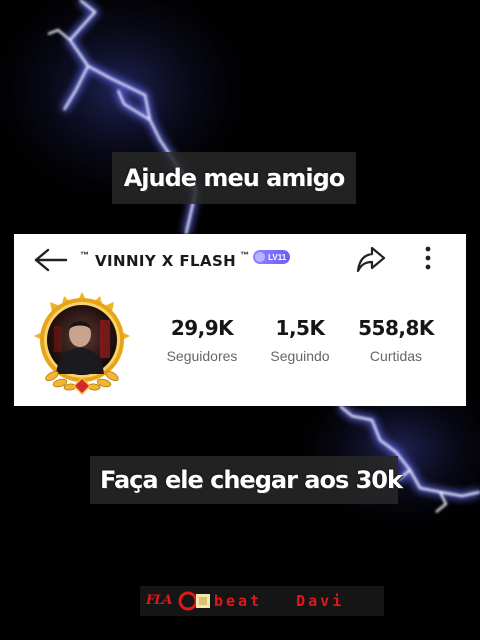  I want to click on trademark-right: ™, so click(245, 255).